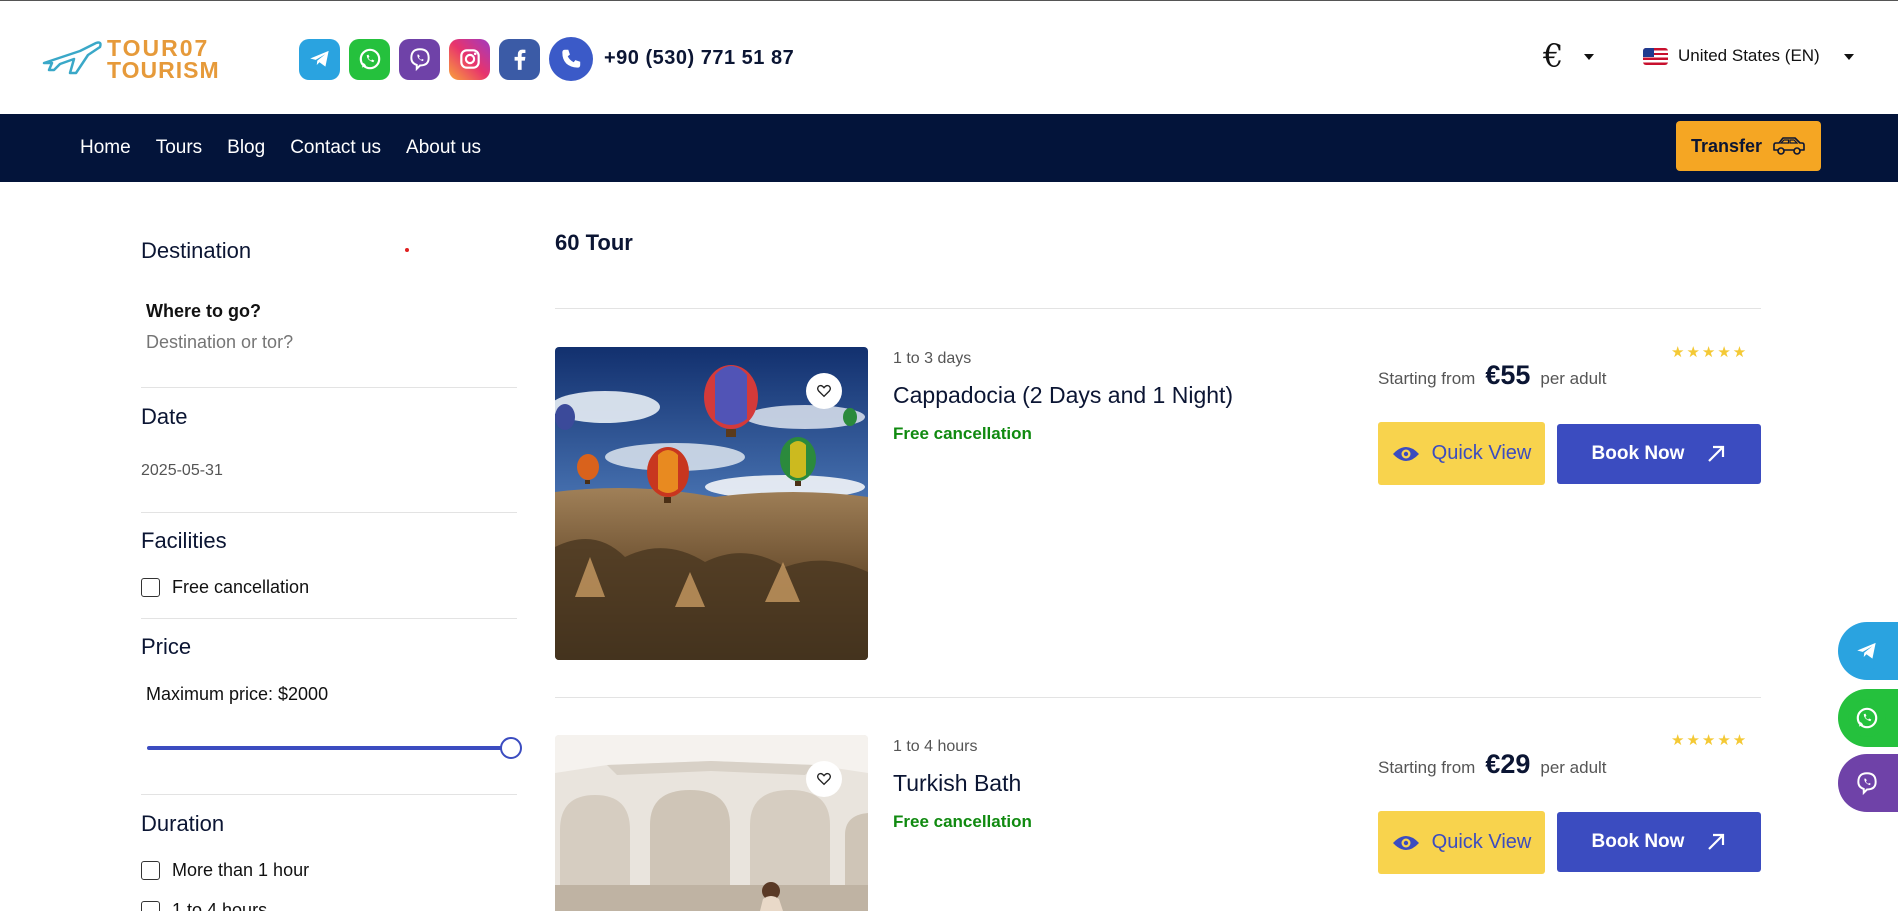 Image resolution: width=1898 pixels, height=911 pixels. I want to click on tour-duration: 1 to 4 hours, so click(935, 746).